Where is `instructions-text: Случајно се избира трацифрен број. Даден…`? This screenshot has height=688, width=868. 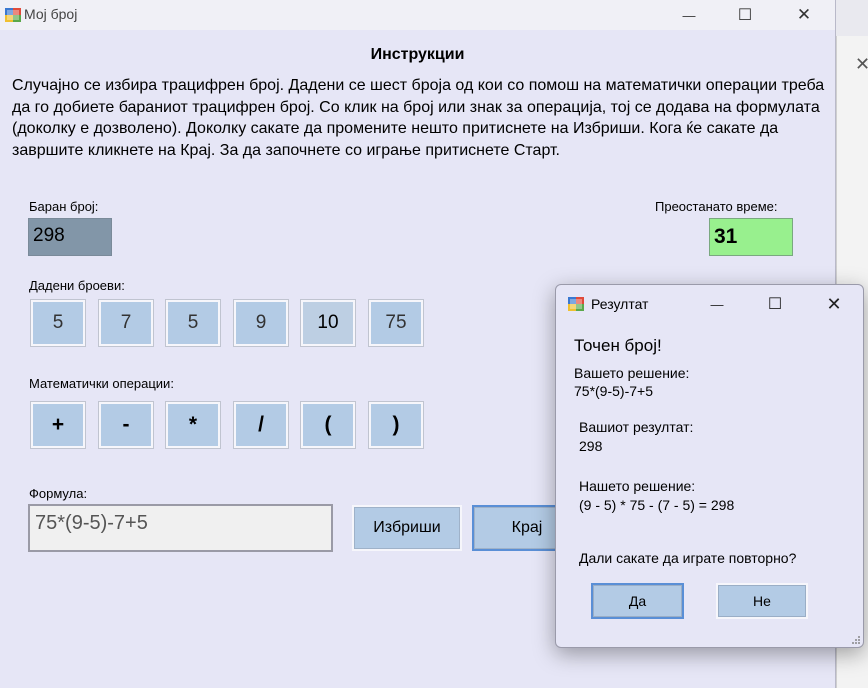 instructions-text: Случајно се избира трацифрен број. Даден… is located at coordinates (418, 118).